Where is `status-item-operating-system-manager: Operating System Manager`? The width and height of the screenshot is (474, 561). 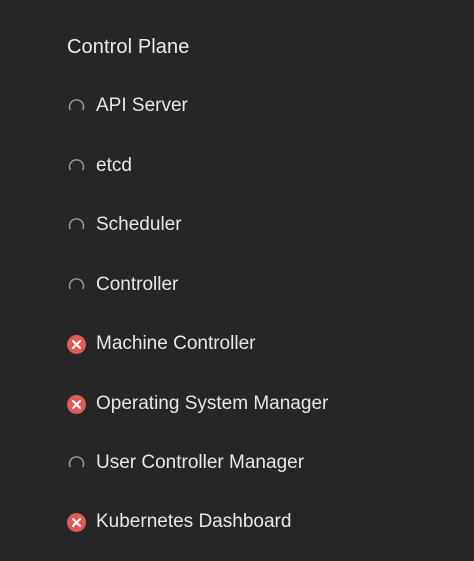
status-item-operating-system-manager: Operating System Manager is located at coordinates (197, 404).